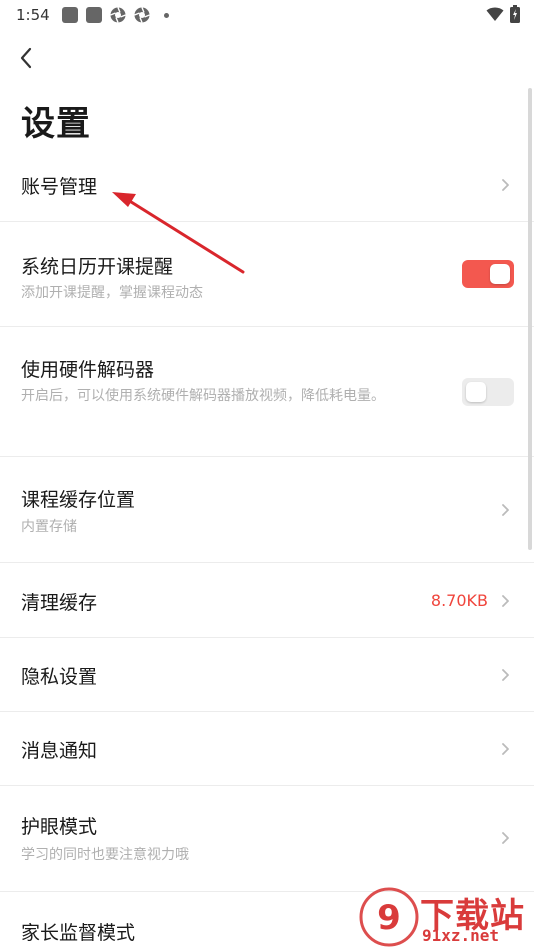 Image resolution: width=534 pixels, height=950 pixels. I want to click on battery-icon, so click(515, 14).